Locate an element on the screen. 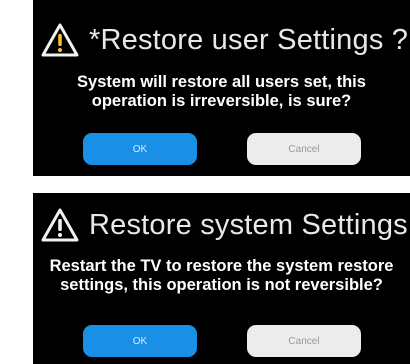 This screenshot has width=410, height=364. dialog-title-row: *Restore user Settings ? is located at coordinates (225, 40).